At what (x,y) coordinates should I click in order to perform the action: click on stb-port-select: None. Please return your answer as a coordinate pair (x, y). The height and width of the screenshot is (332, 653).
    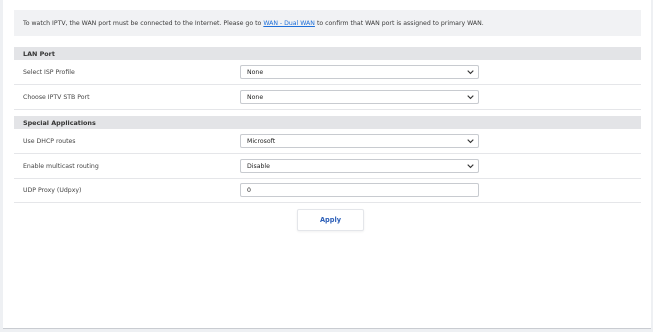
    Looking at the image, I should click on (359, 97).